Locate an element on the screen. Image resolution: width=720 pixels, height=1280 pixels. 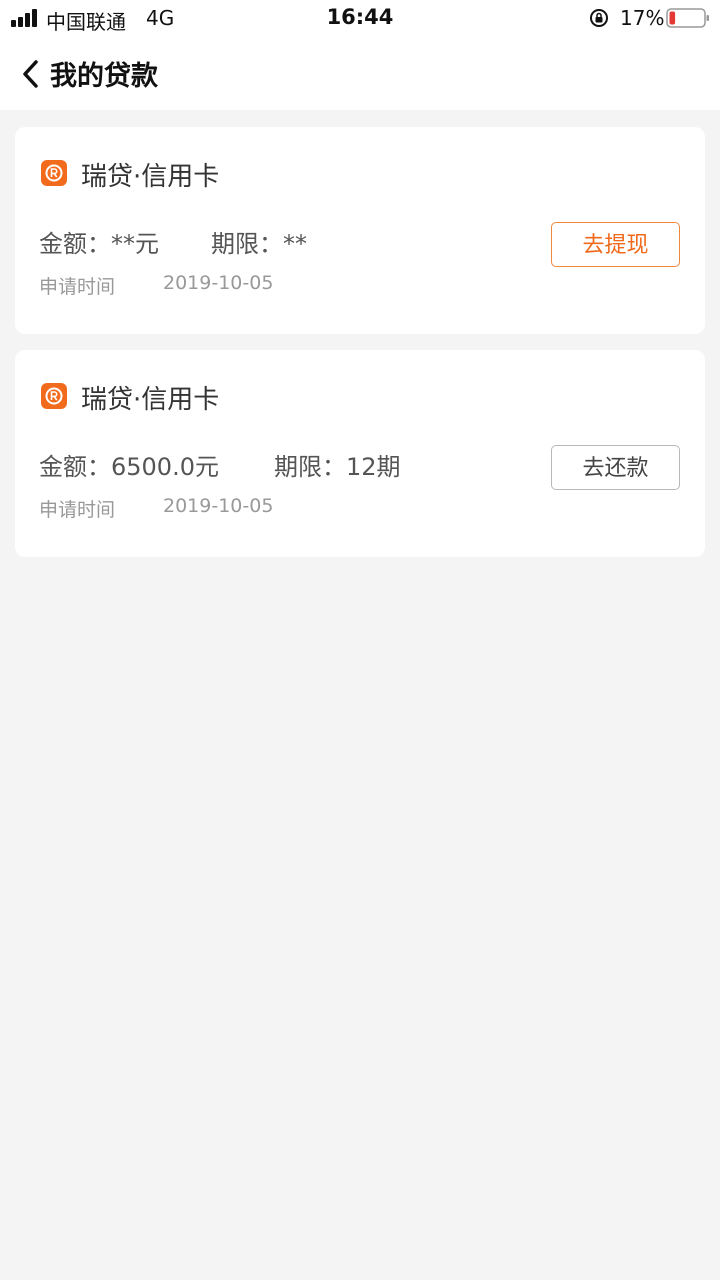
status-bar: 中国联通 4G 16:44 17% is located at coordinates (360, 18).